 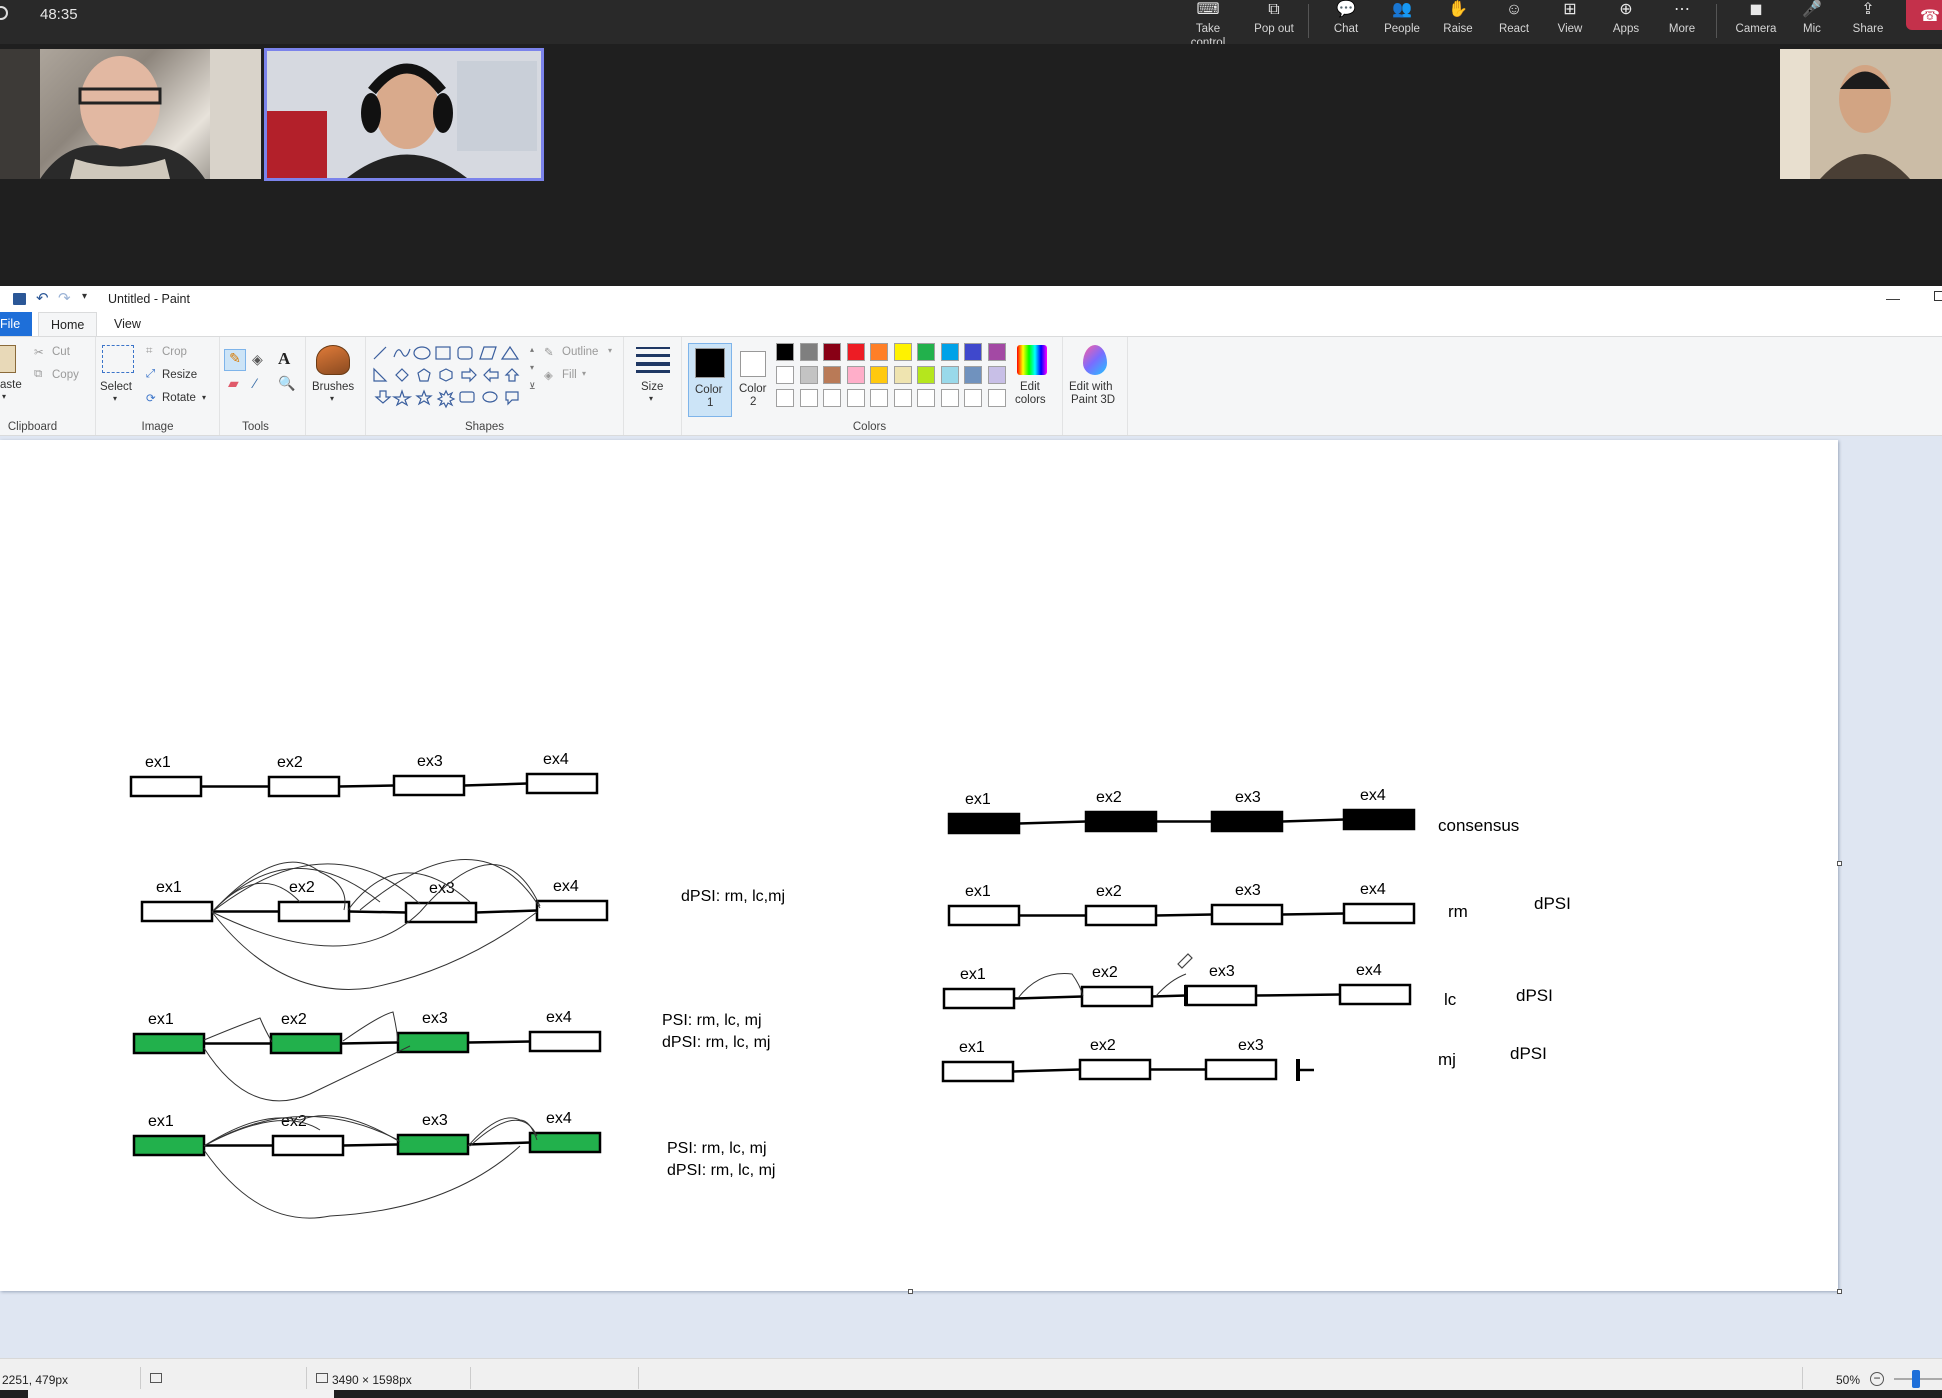 What do you see at coordinates (1090, 387) in the screenshot?
I see `paint3d-line1: Edit with` at bounding box center [1090, 387].